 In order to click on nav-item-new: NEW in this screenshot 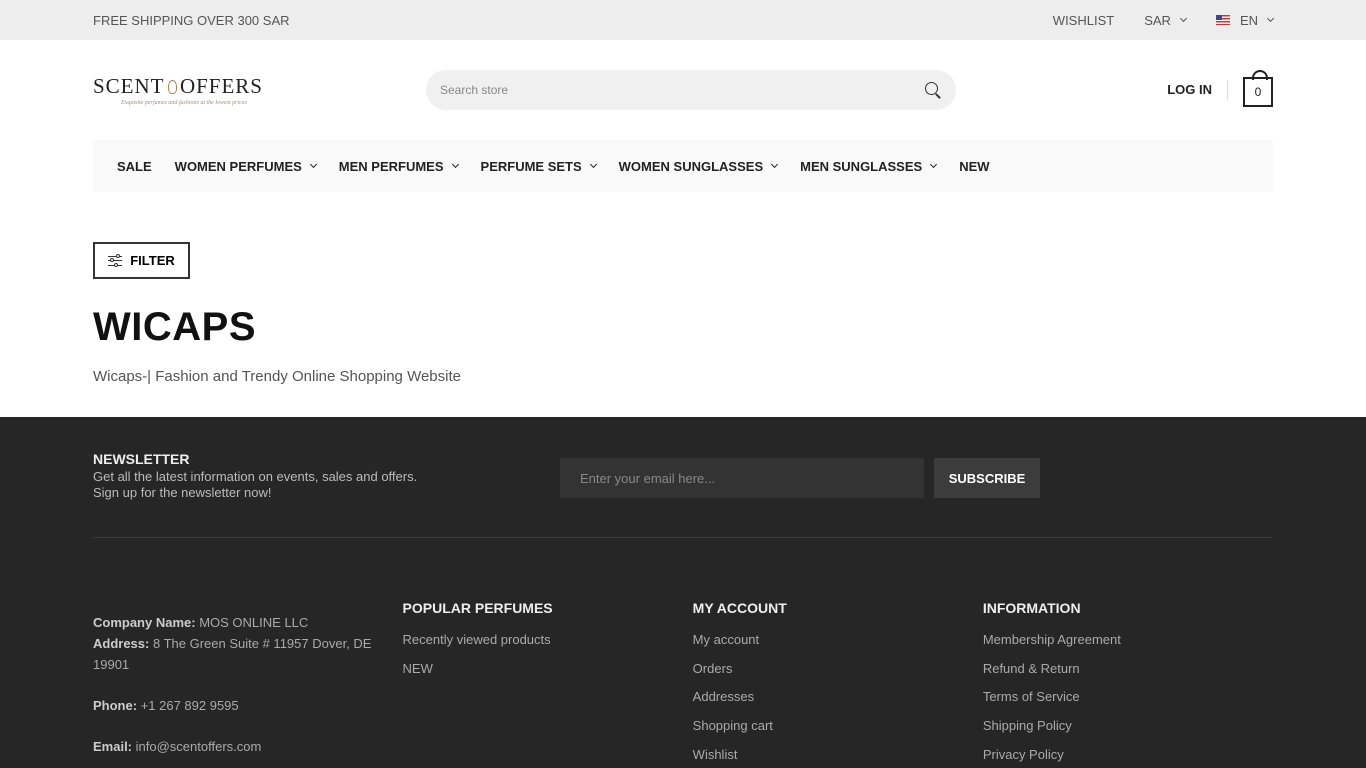, I will do `click(974, 166)`.